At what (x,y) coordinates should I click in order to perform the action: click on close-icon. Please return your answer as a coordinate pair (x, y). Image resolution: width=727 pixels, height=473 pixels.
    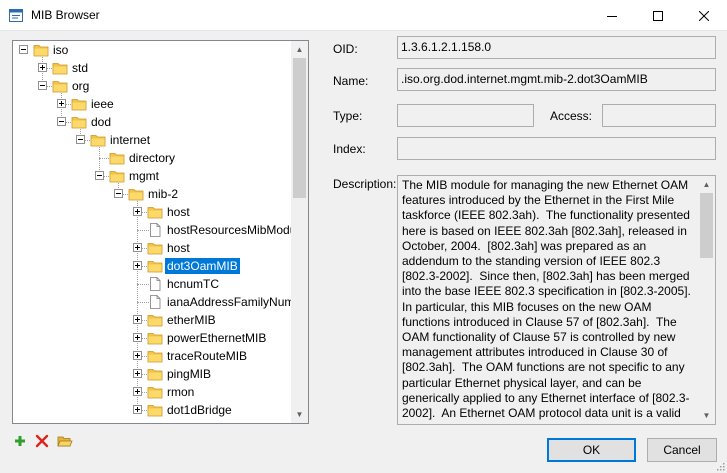
    Looking at the image, I should click on (704, 15).